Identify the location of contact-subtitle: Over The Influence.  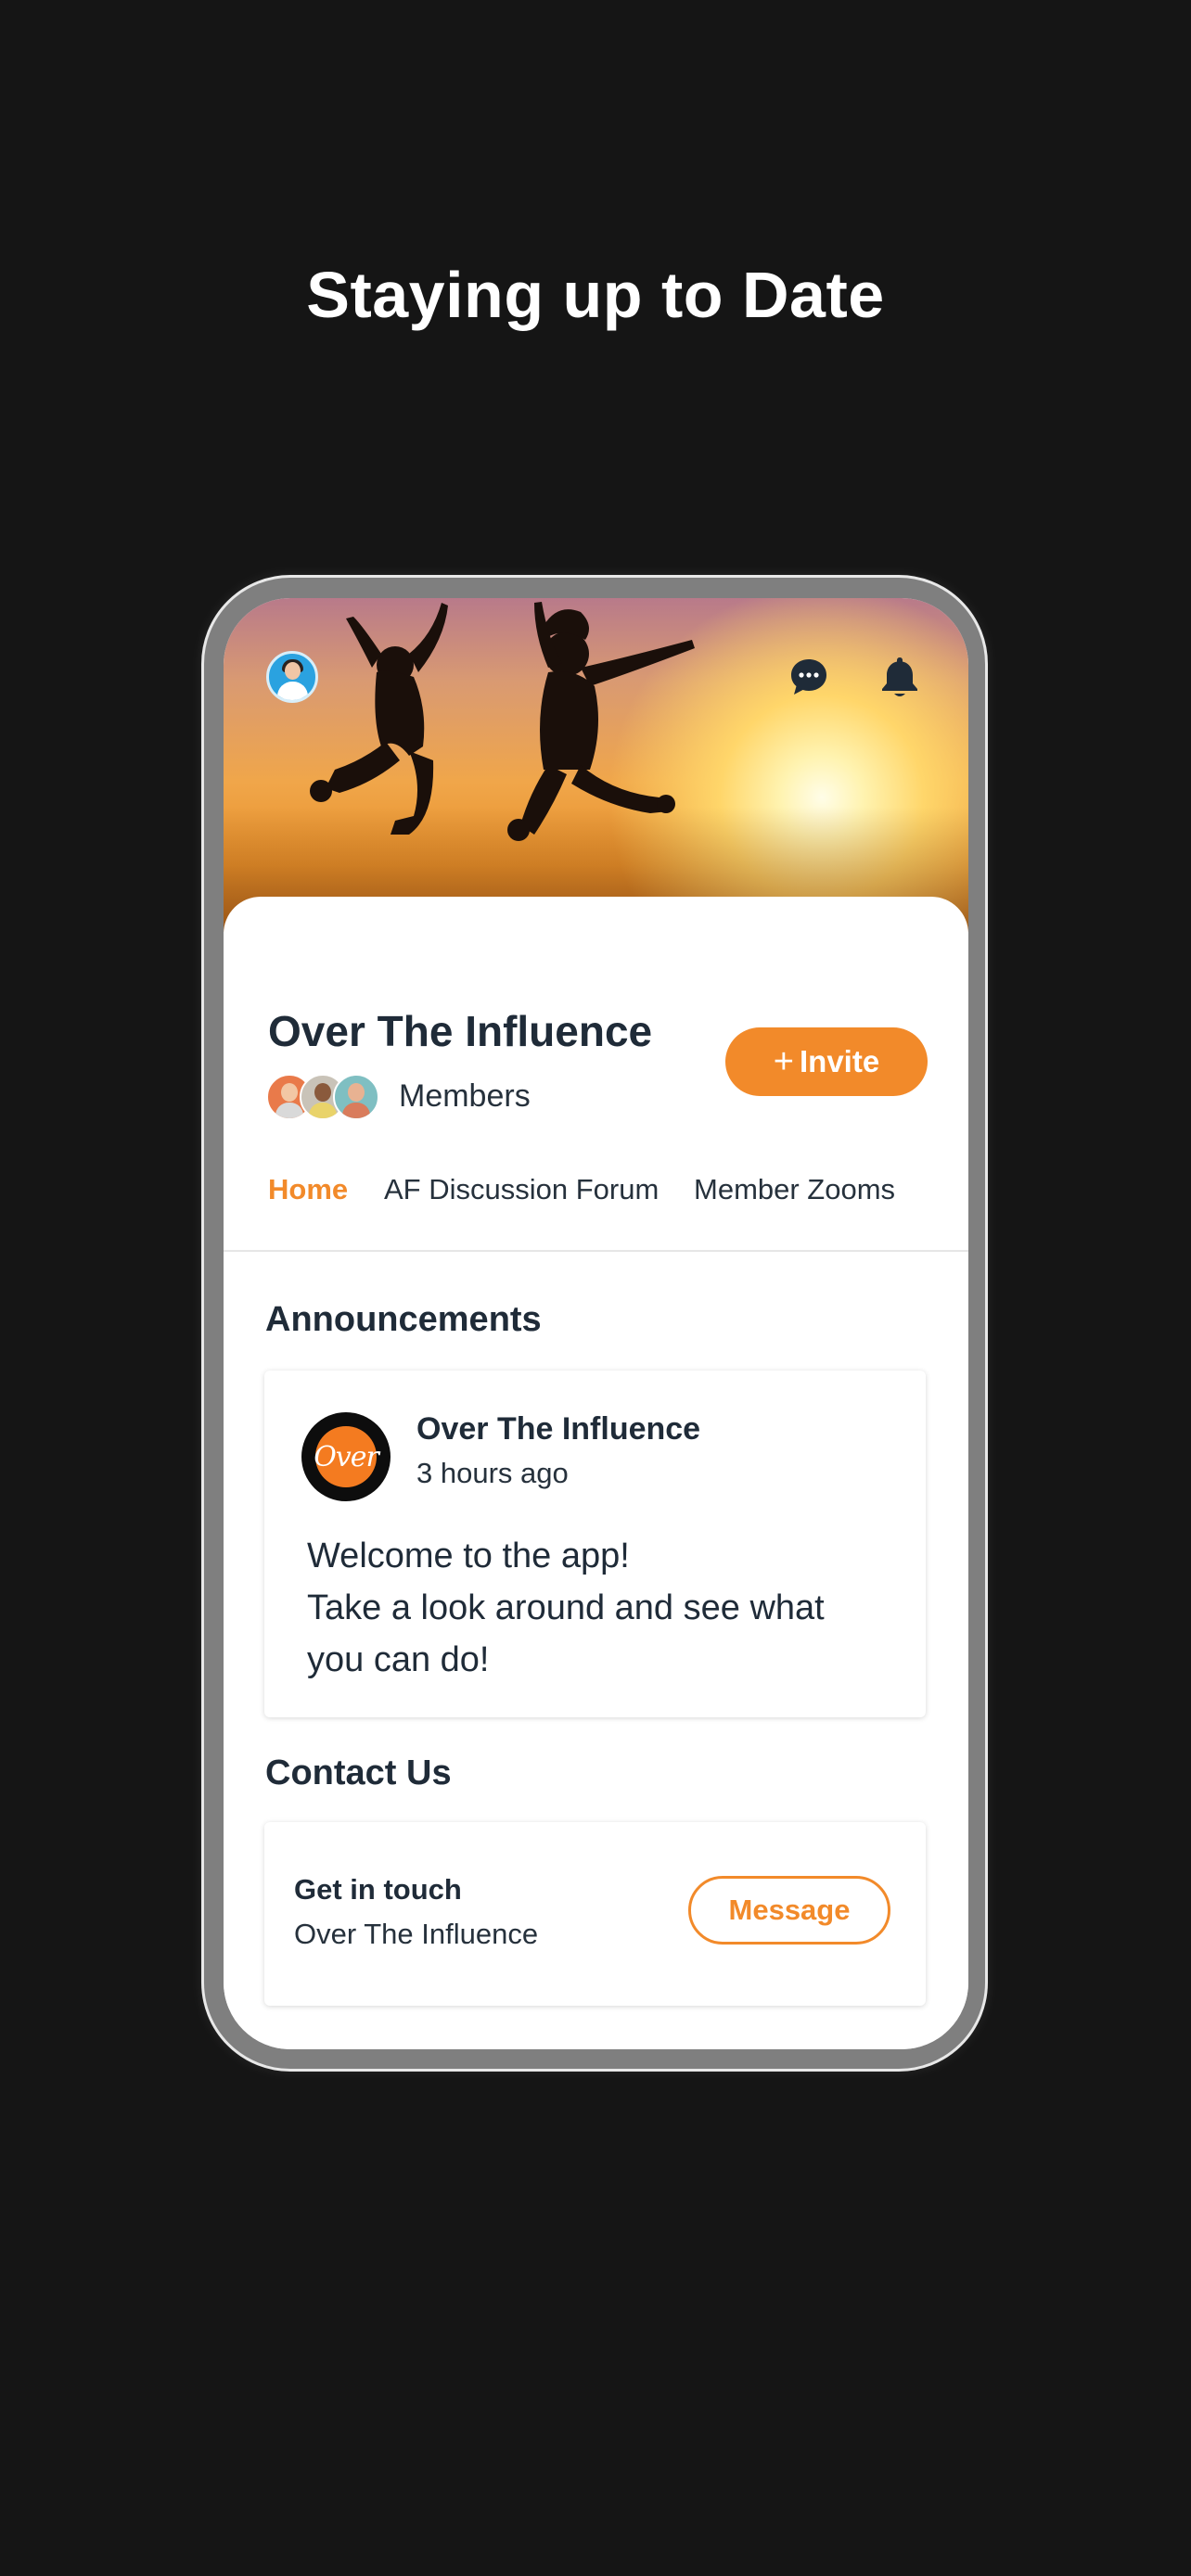
(416, 1934).